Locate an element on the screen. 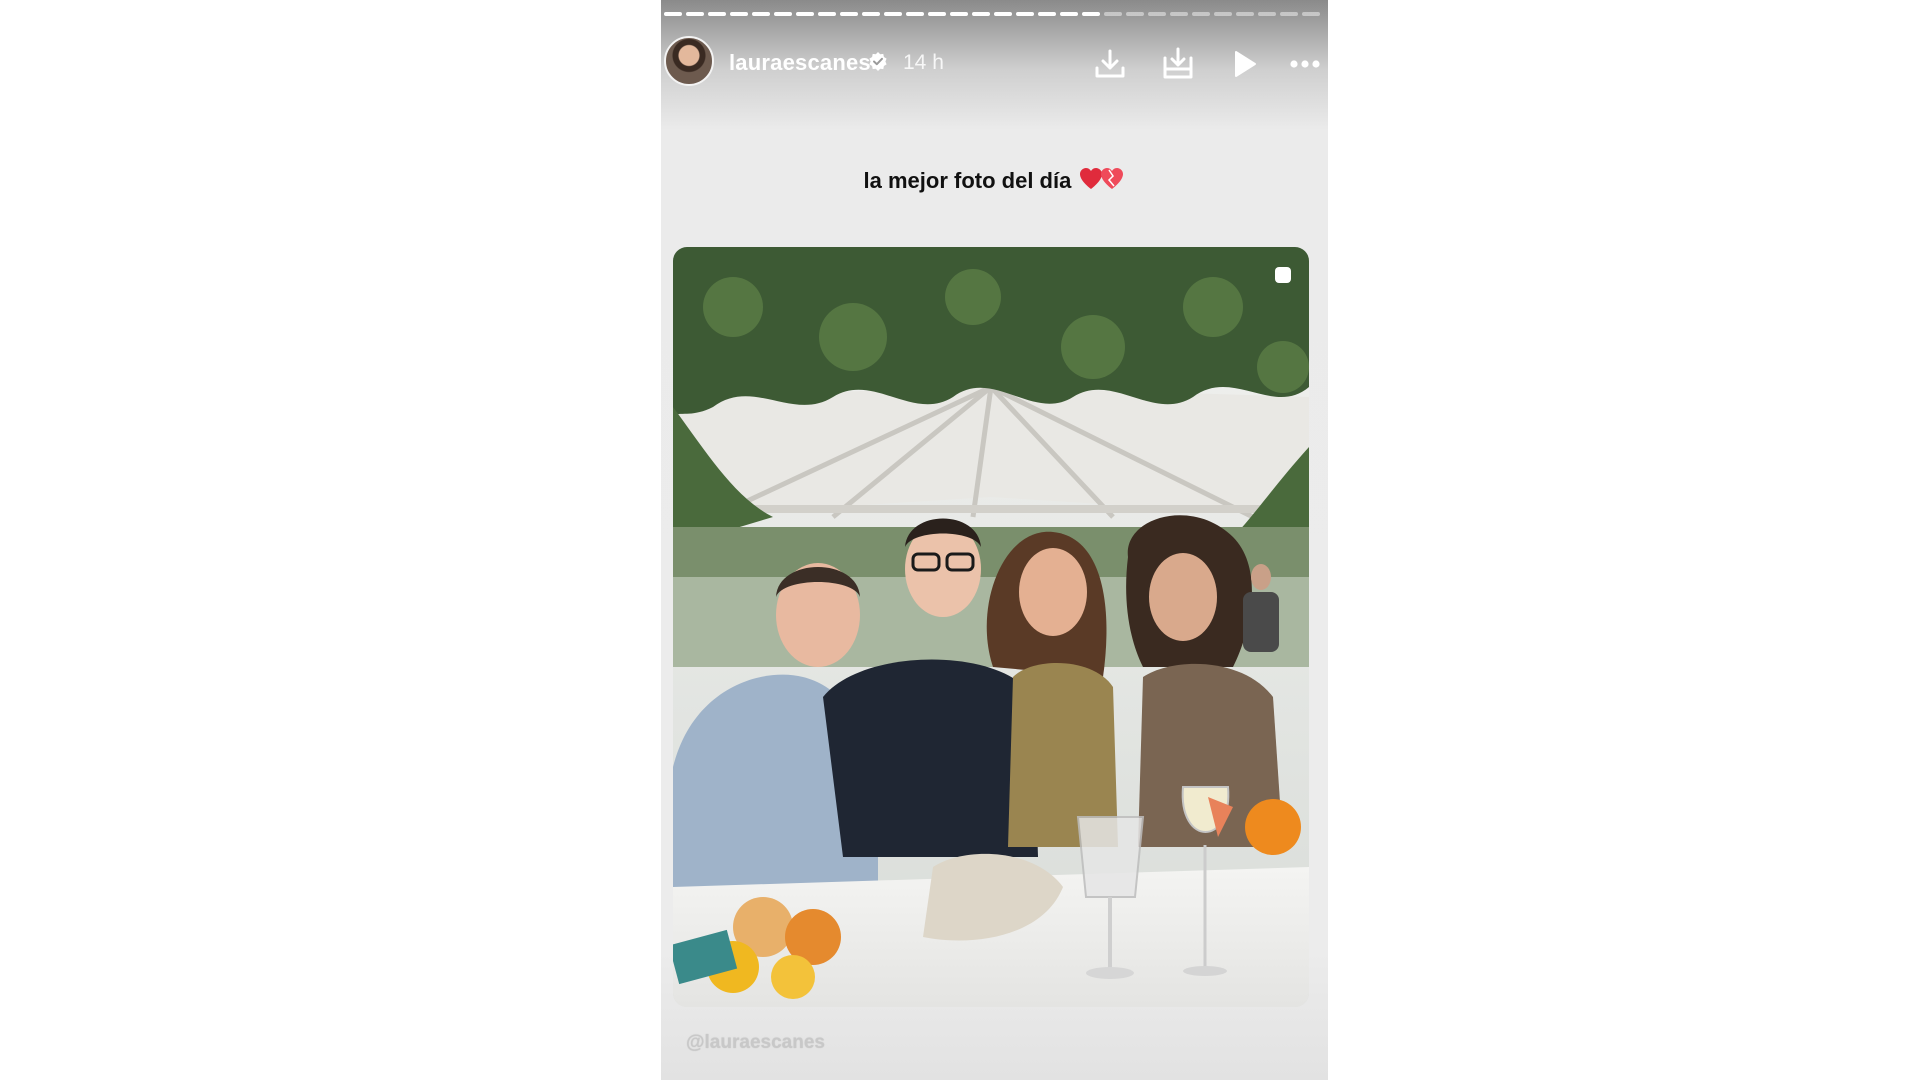 The width and height of the screenshot is (1920, 1080). heart-emoji-icon is located at coordinates (1102, 178).